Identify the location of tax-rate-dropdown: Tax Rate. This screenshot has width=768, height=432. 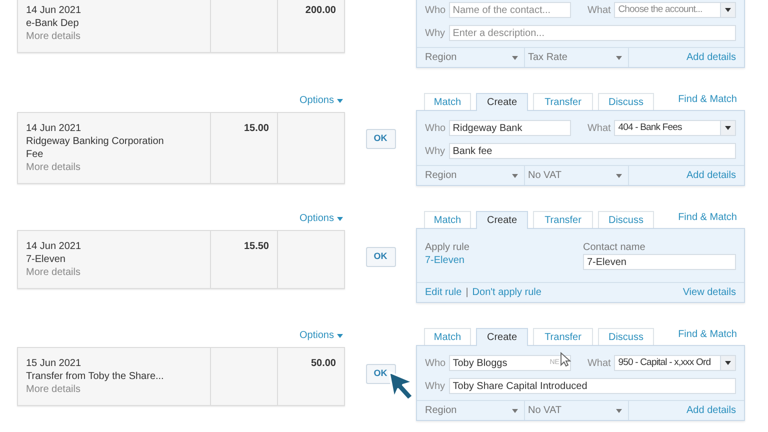
(577, 57).